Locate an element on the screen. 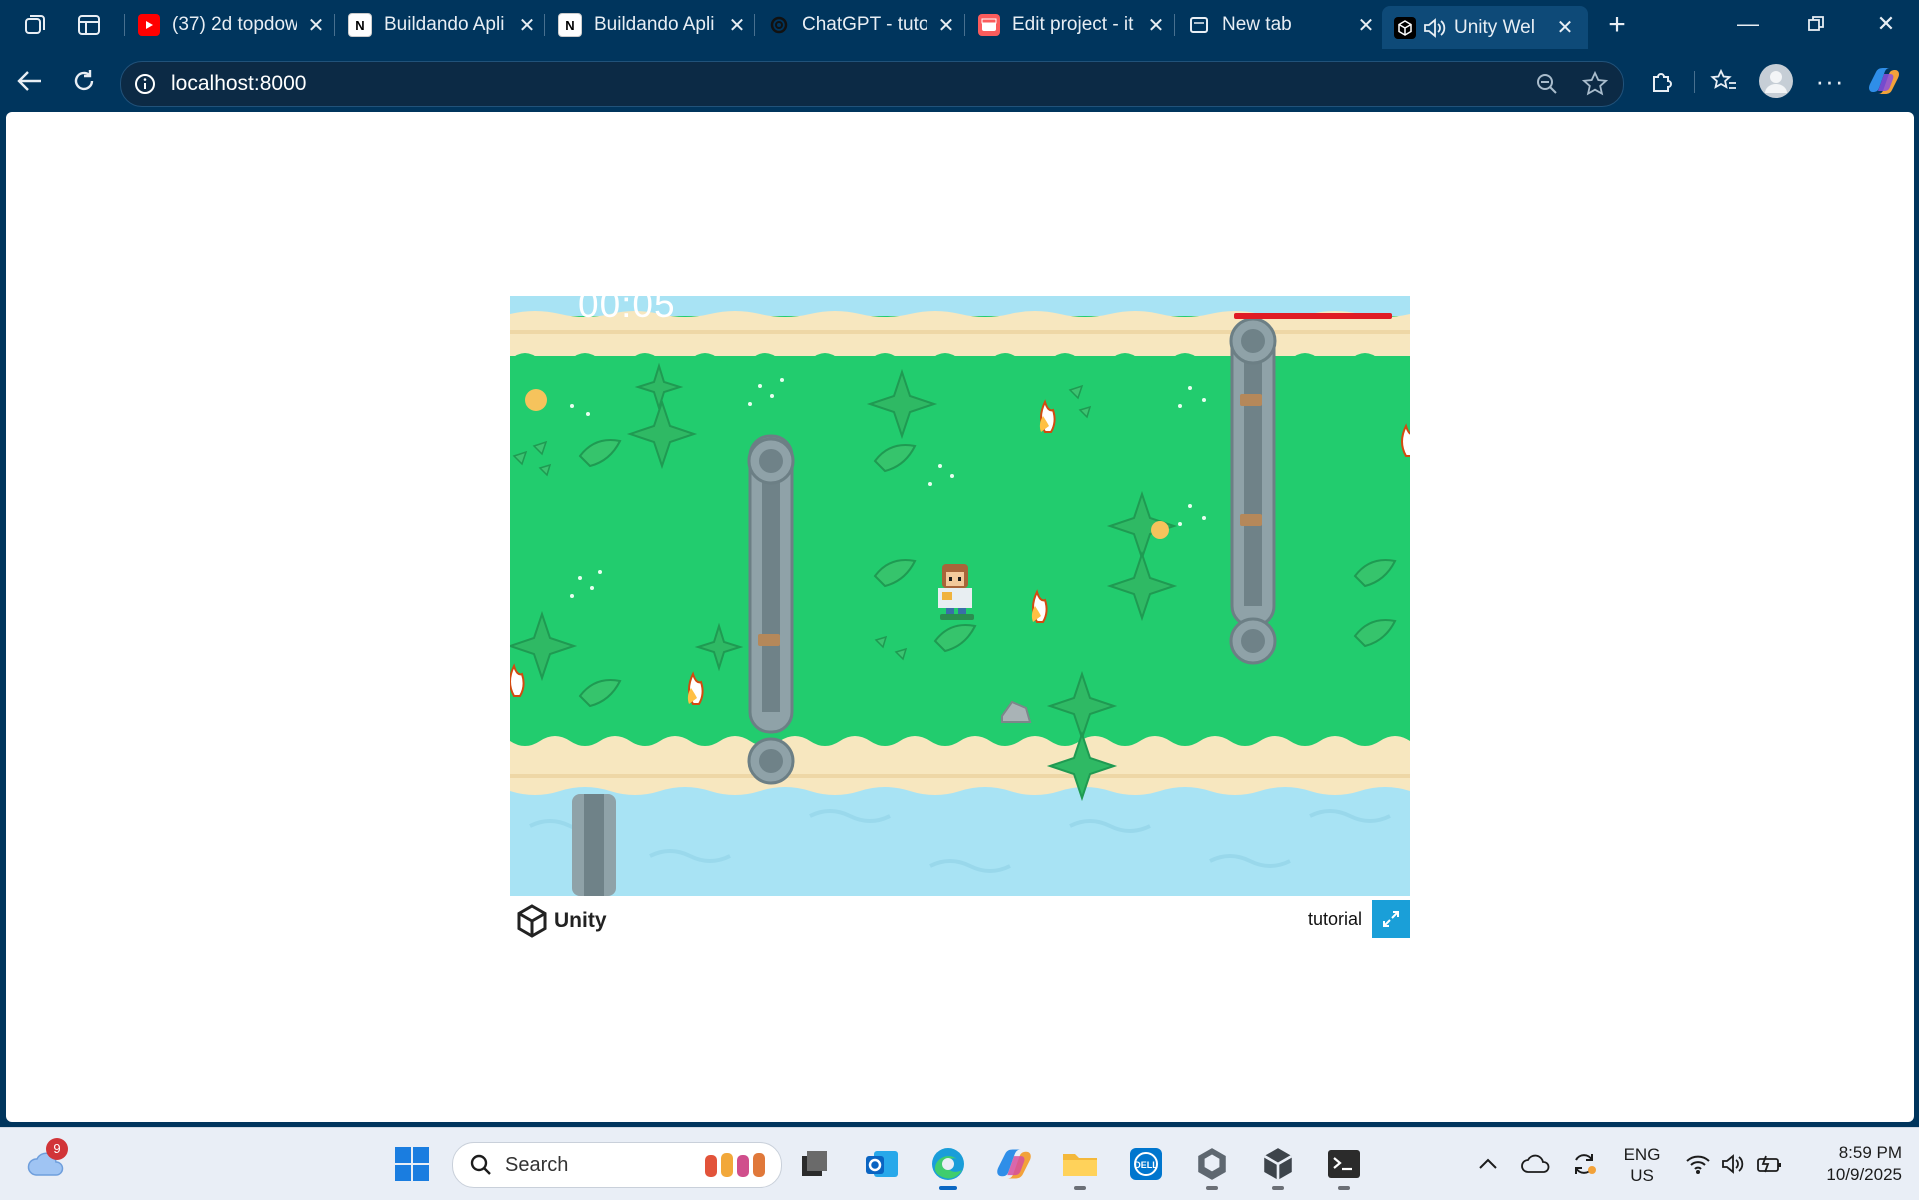 The height and width of the screenshot is (1200, 1919). terminal-app is located at coordinates (1344, 1166).